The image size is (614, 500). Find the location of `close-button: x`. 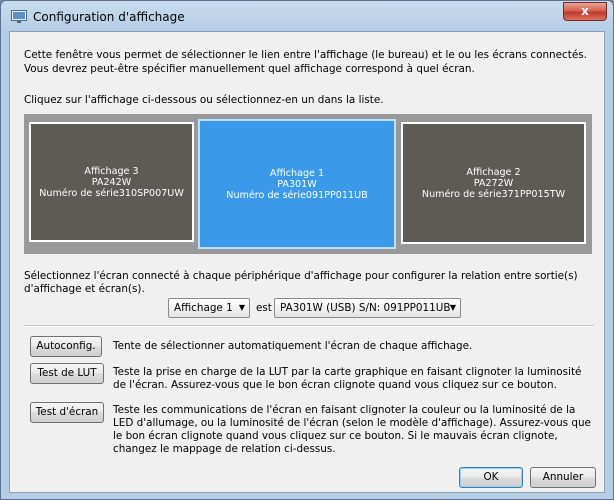

close-button: x is located at coordinates (585, 11).